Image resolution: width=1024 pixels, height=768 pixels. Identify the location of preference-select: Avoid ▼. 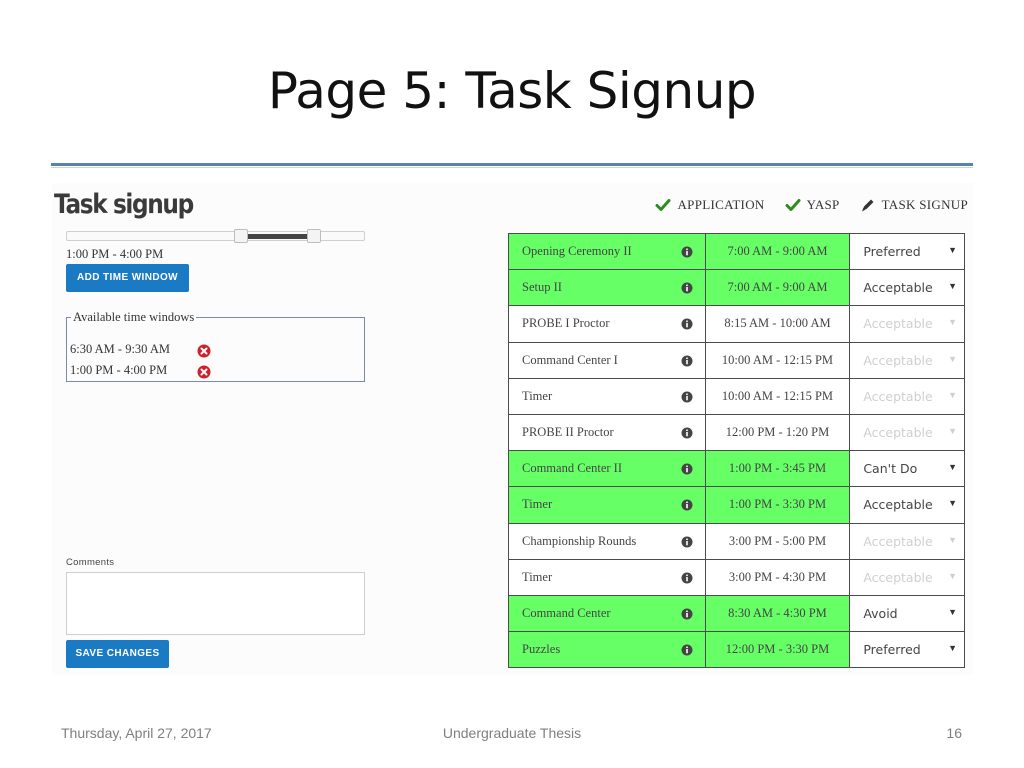
(907, 613).